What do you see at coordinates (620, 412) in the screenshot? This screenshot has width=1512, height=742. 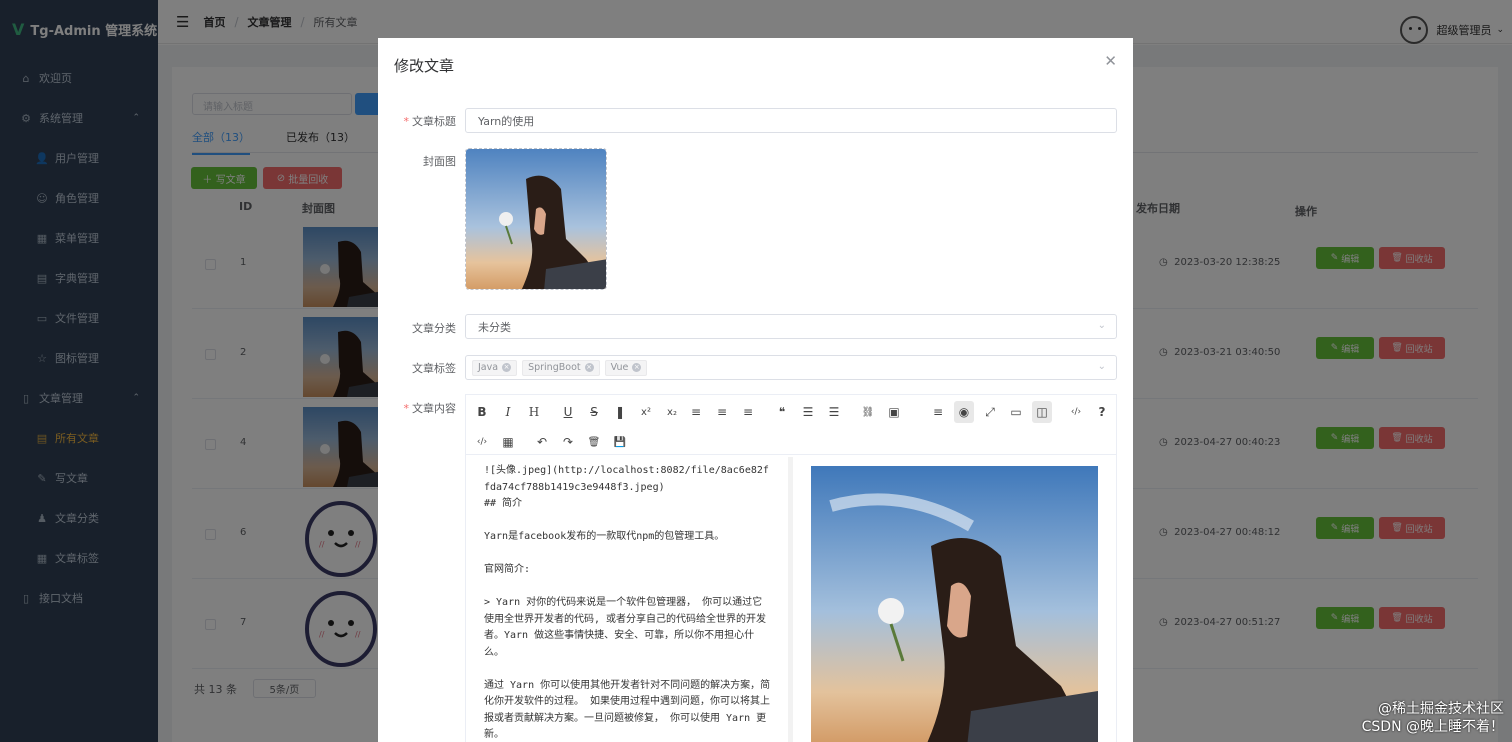 I see `bookmark-icon: ❚` at bounding box center [620, 412].